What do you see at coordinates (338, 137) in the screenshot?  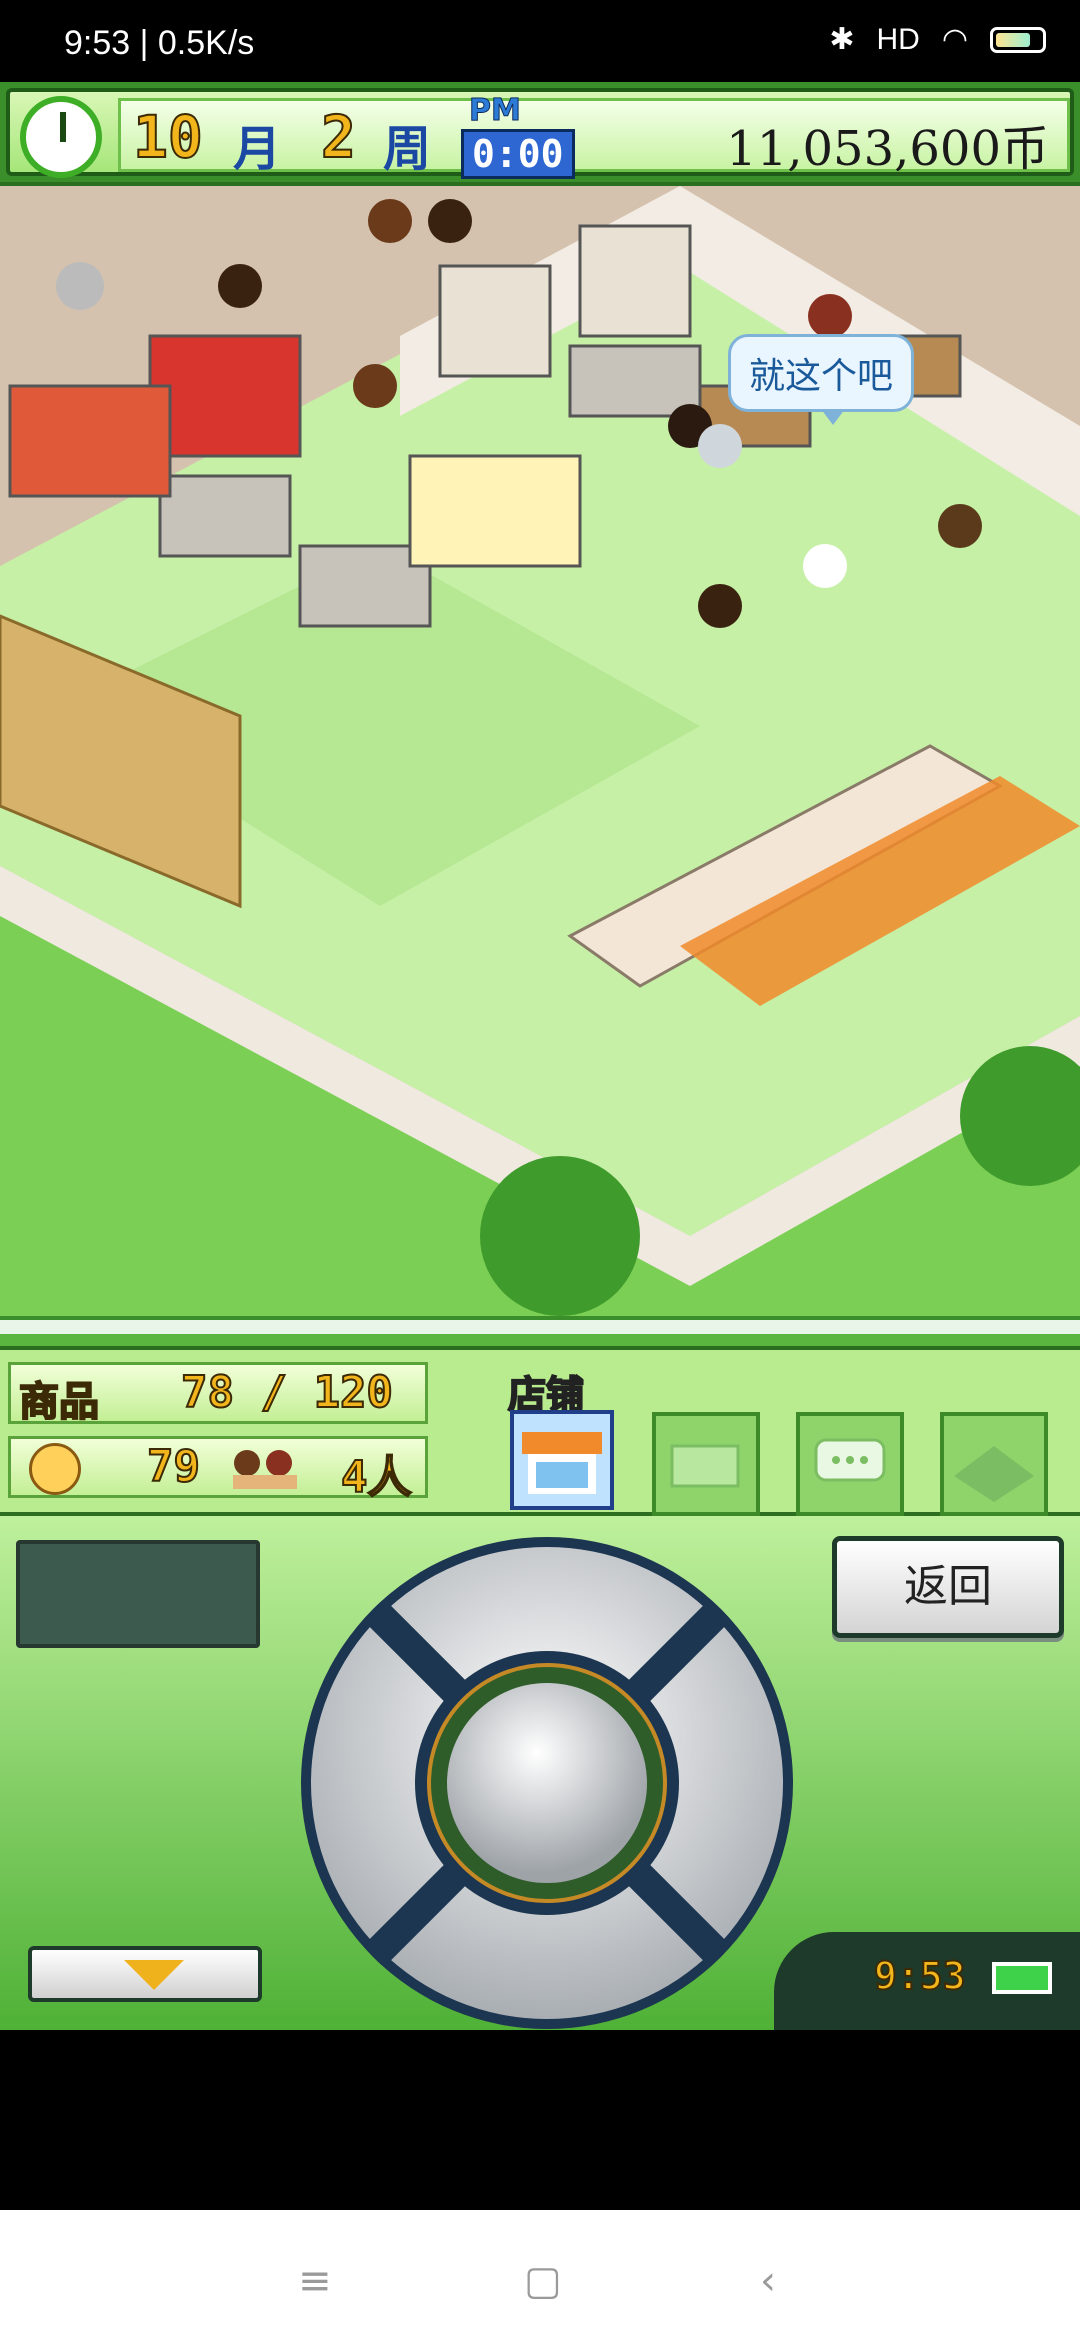 I see `week-number: 2` at bounding box center [338, 137].